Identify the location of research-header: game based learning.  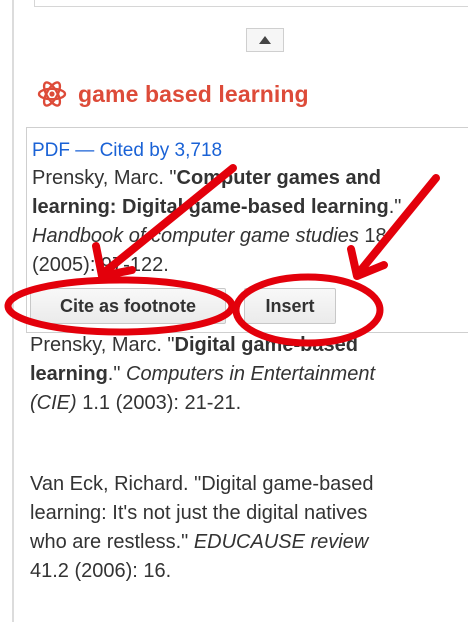
(172, 94).